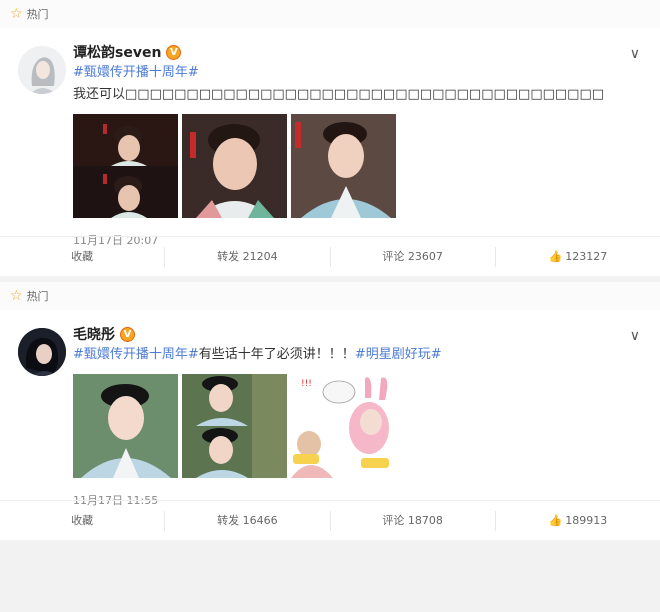 This screenshot has width=660, height=612. I want to click on author-name: 毛晓彤, so click(94, 334).